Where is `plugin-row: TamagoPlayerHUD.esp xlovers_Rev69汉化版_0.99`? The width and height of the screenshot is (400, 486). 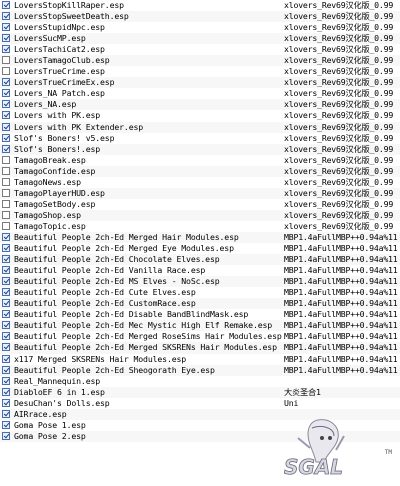
plugin-row: TamagoPlayerHUD.esp xlovers_Rev69汉化版_0.99 is located at coordinates (200, 193).